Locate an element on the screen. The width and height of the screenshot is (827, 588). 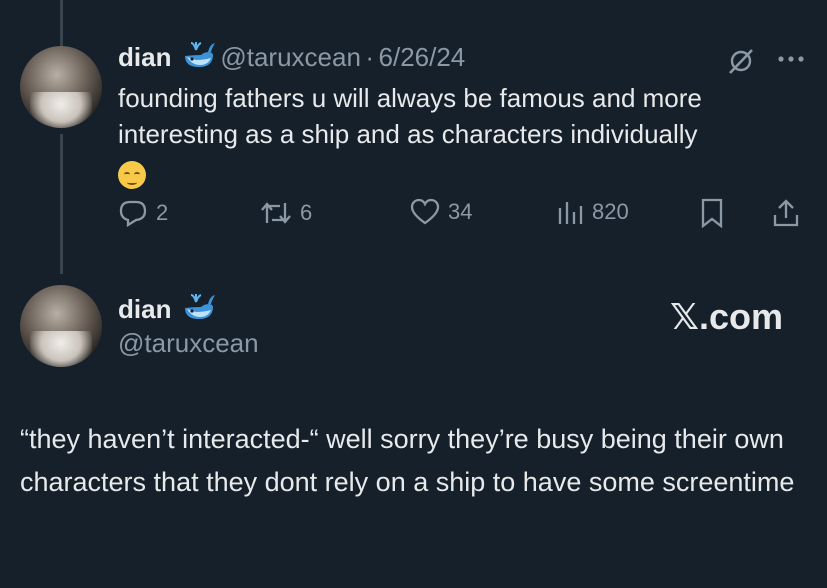
like-button: 34 is located at coordinates (441, 212).